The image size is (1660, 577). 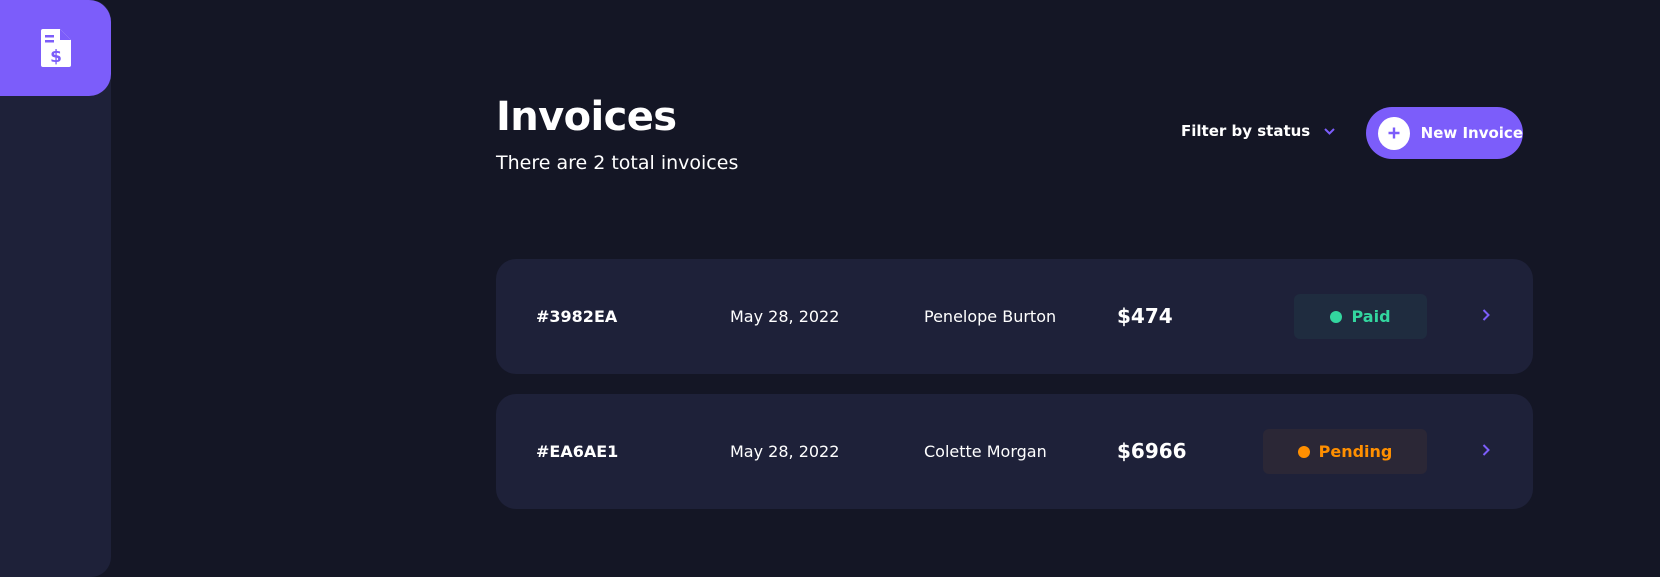 What do you see at coordinates (1145, 316) in the screenshot?
I see `invoice-amount: $474` at bounding box center [1145, 316].